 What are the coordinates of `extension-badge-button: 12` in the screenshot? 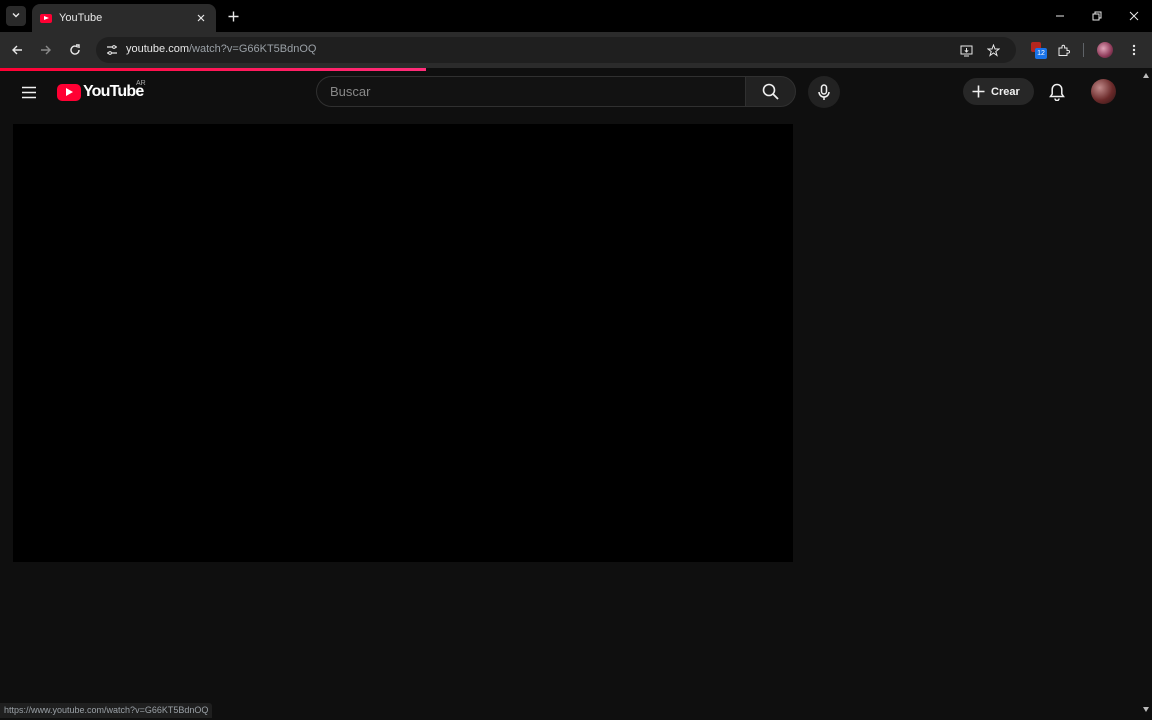 It's located at (1039, 50).